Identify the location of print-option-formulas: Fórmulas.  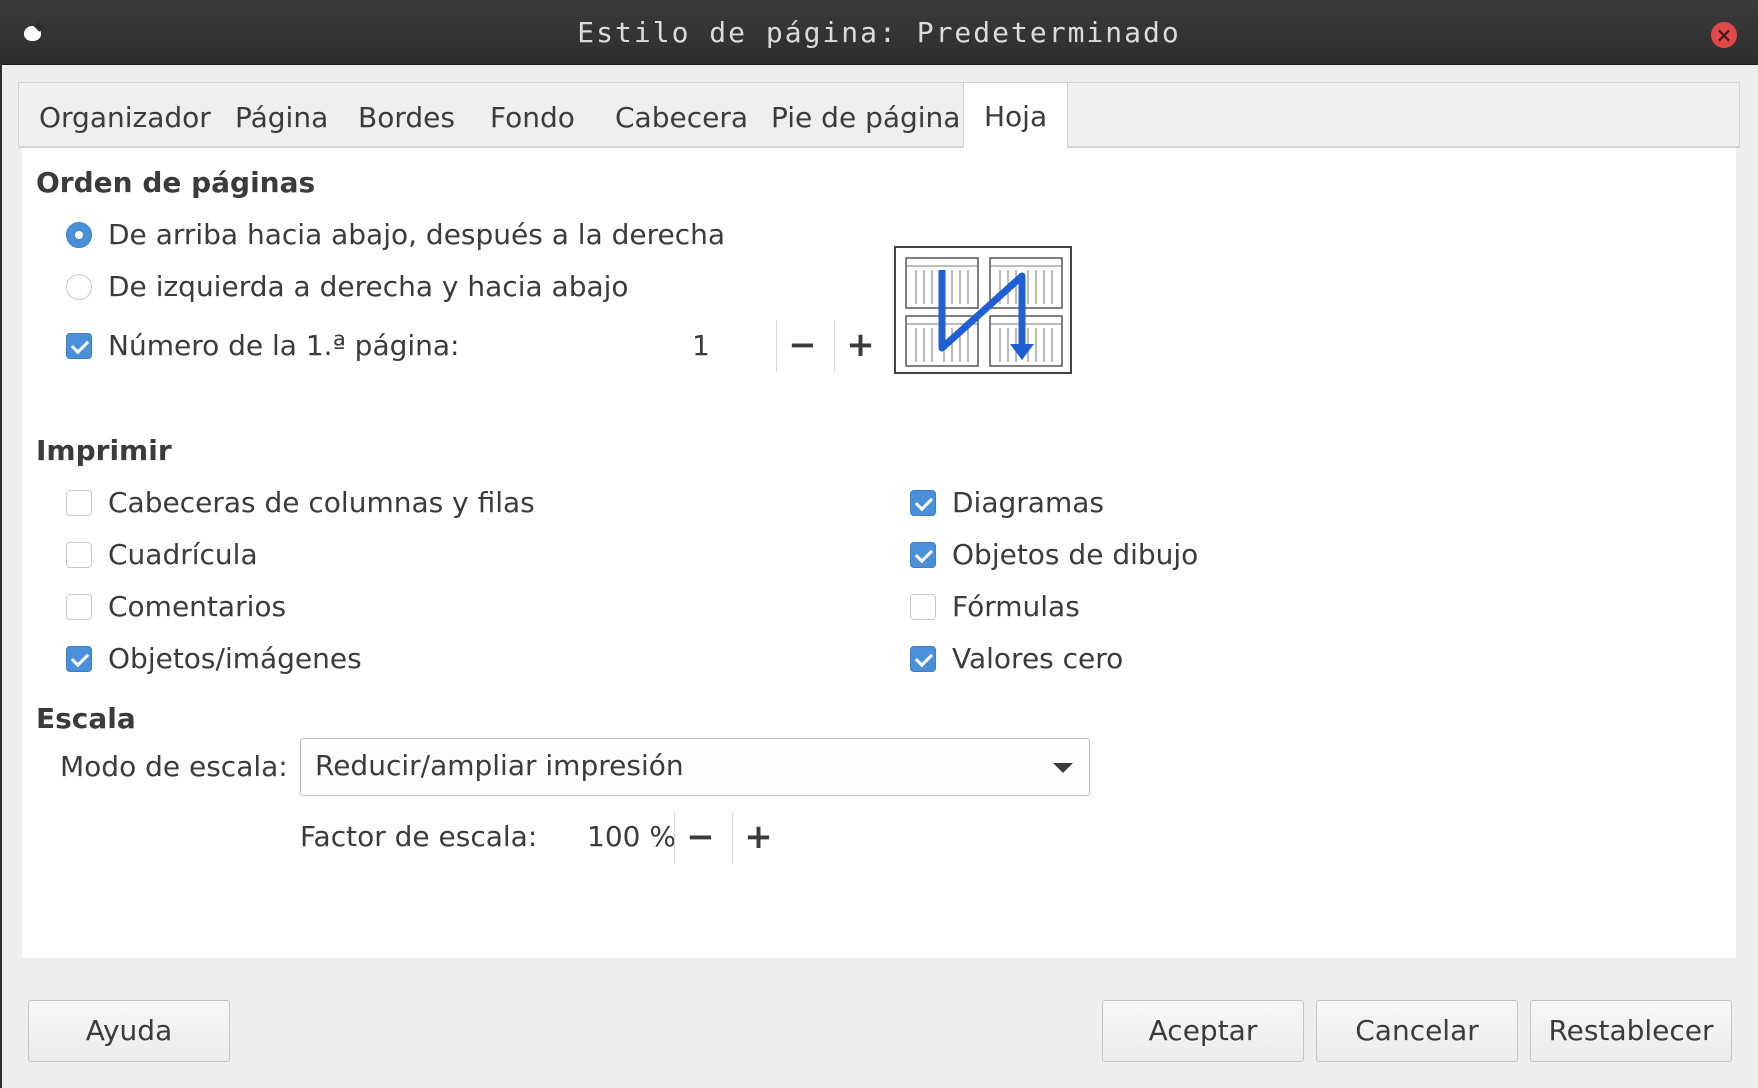
(1160, 608).